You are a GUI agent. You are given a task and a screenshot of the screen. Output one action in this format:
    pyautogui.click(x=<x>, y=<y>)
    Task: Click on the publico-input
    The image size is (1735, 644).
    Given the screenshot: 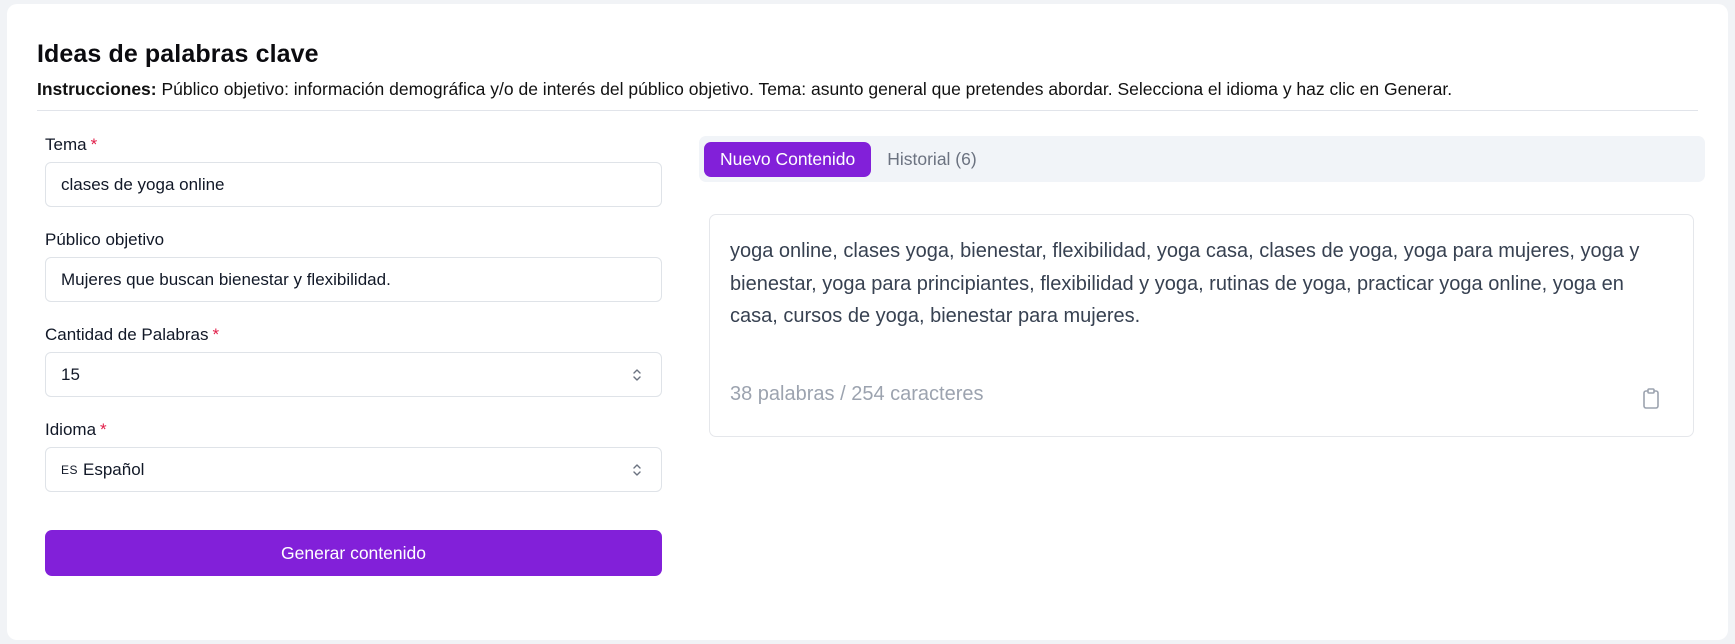 What is the action you would take?
    pyautogui.click(x=353, y=279)
    